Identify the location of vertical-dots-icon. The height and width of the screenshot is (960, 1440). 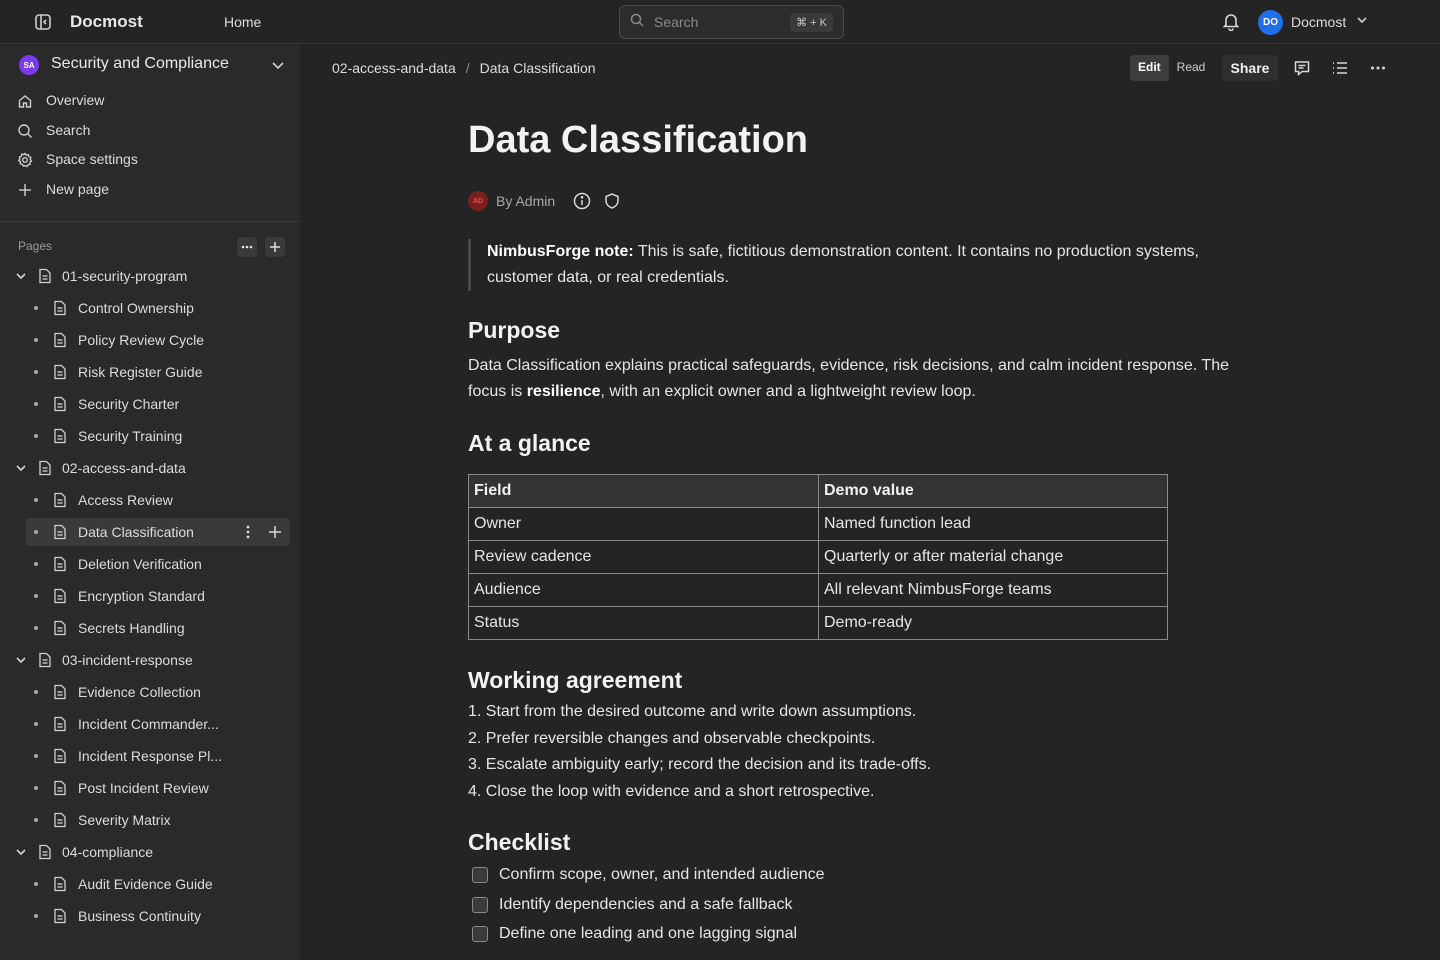
(248, 532).